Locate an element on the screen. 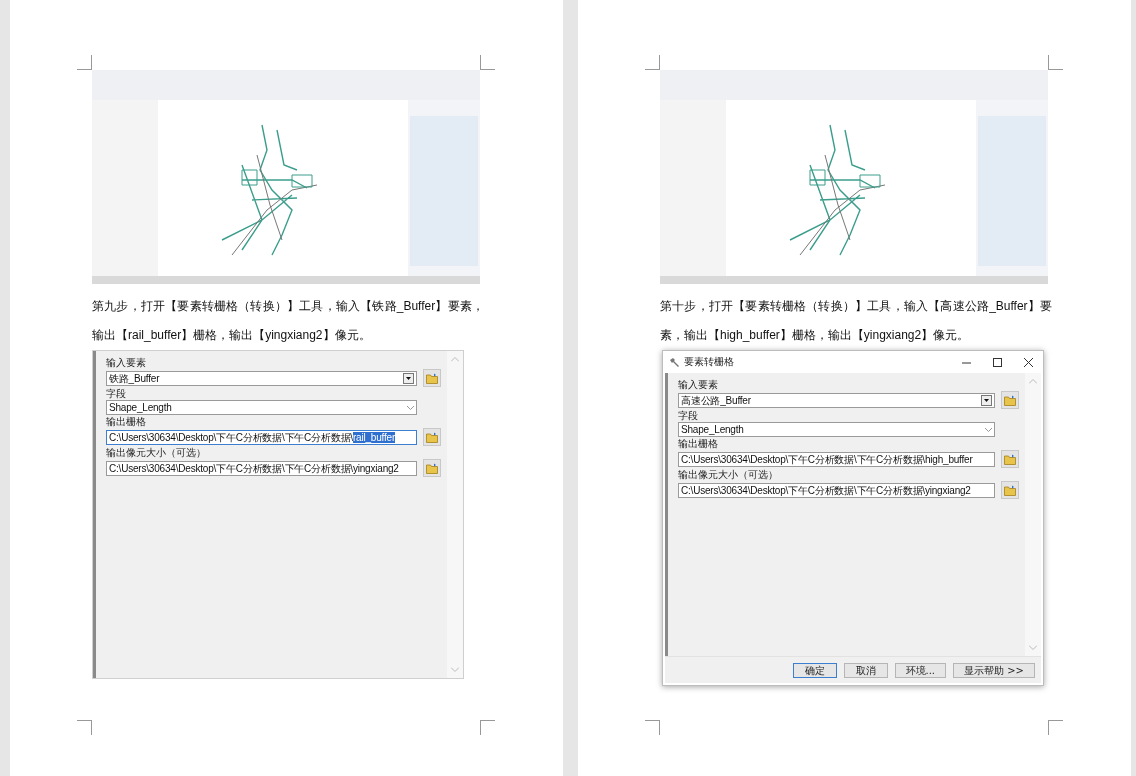  dialog-button: 显示帮助 >> is located at coordinates (994, 670).